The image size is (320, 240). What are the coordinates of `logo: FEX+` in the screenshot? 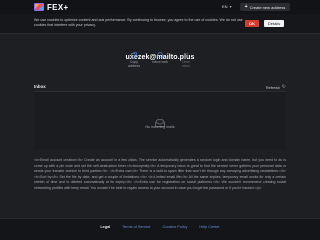 It's located at (51, 7).